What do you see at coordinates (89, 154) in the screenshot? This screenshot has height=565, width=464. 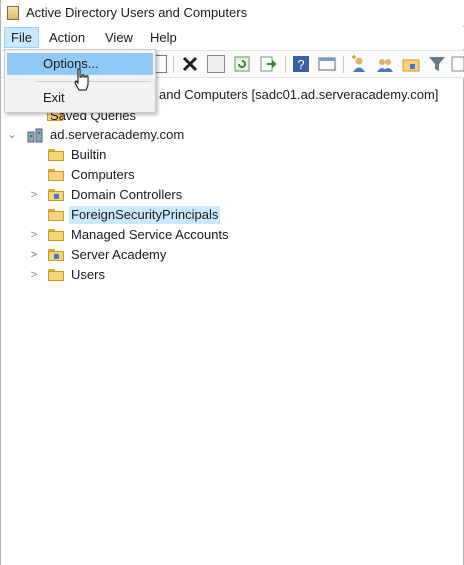 I see `tree-item-label: Builtin` at bounding box center [89, 154].